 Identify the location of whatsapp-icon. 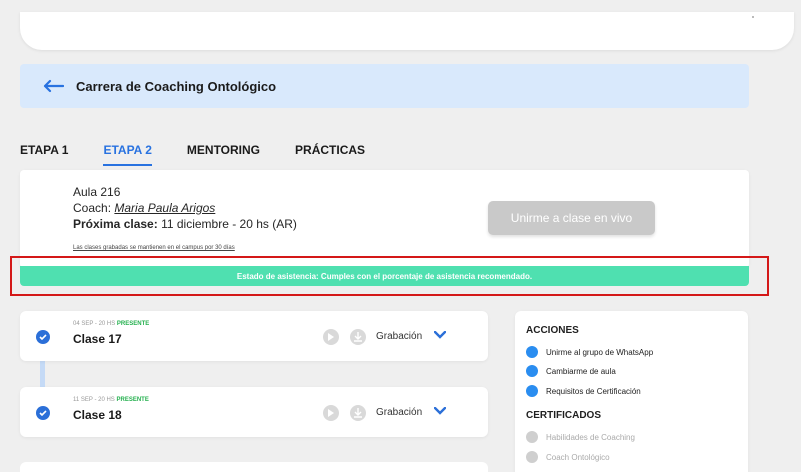
(532, 352).